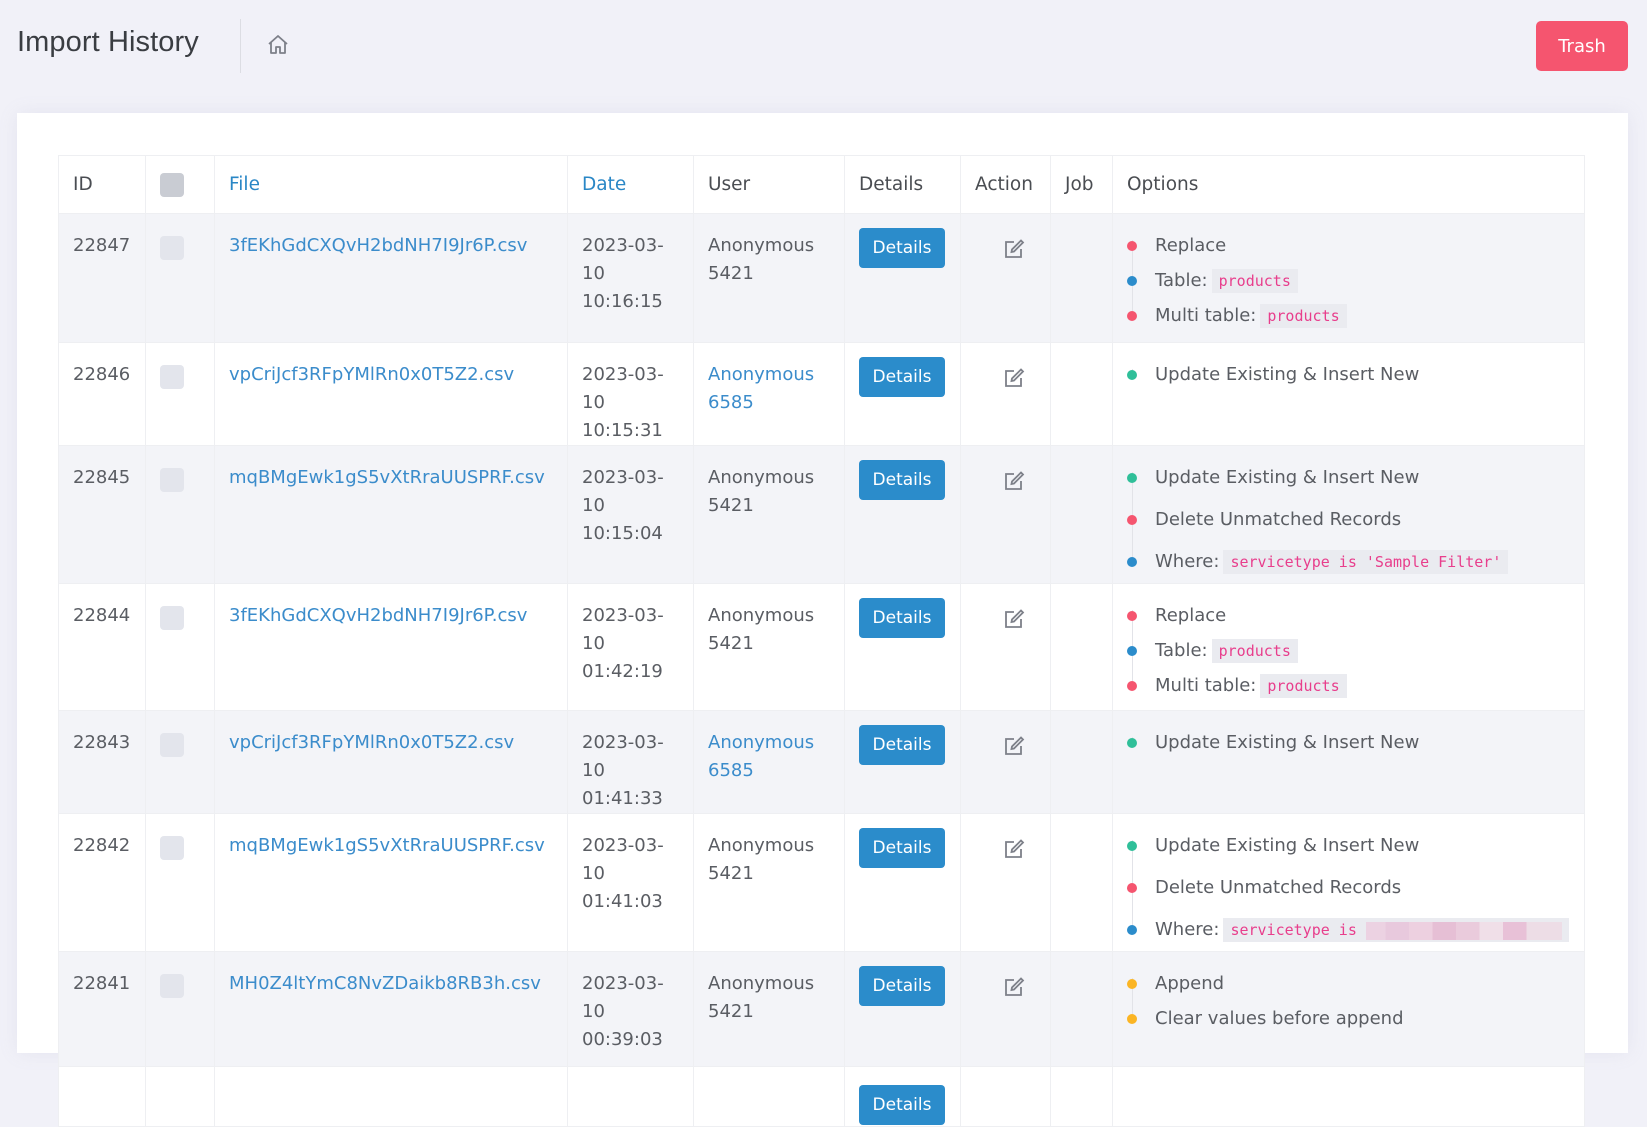 The image size is (1647, 1127). I want to click on cell-date: 2023-03- 10 01:41:33, so click(630, 762).